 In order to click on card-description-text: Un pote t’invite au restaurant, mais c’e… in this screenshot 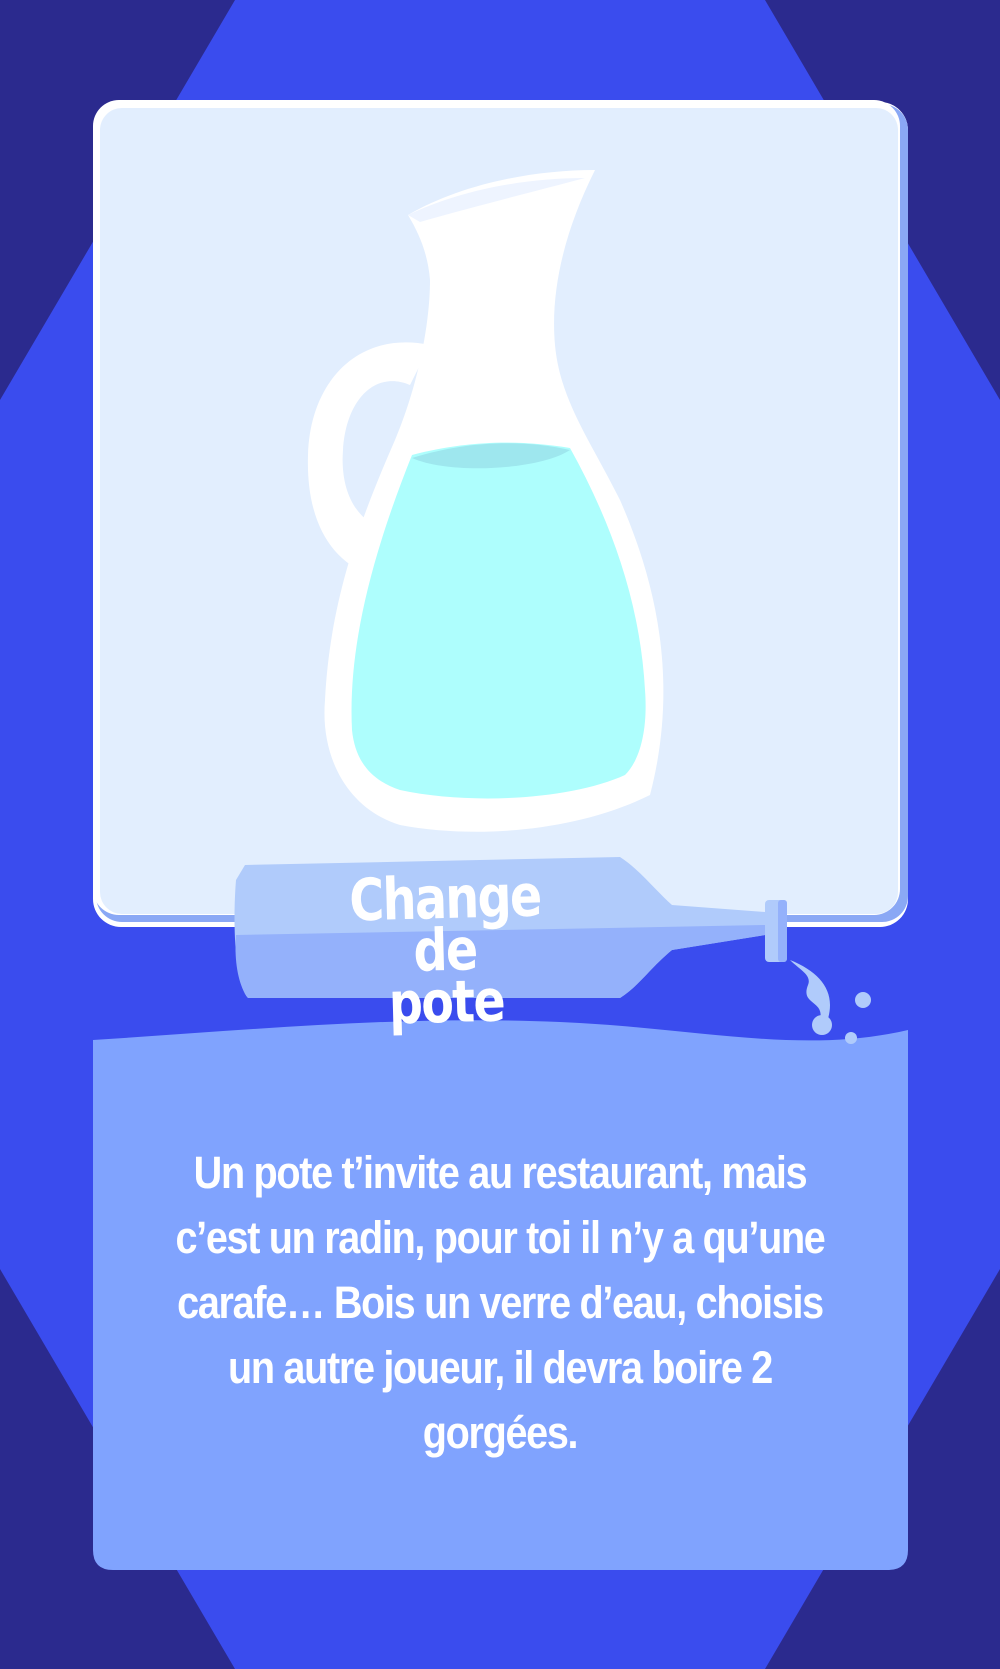, I will do `click(500, 1302)`.